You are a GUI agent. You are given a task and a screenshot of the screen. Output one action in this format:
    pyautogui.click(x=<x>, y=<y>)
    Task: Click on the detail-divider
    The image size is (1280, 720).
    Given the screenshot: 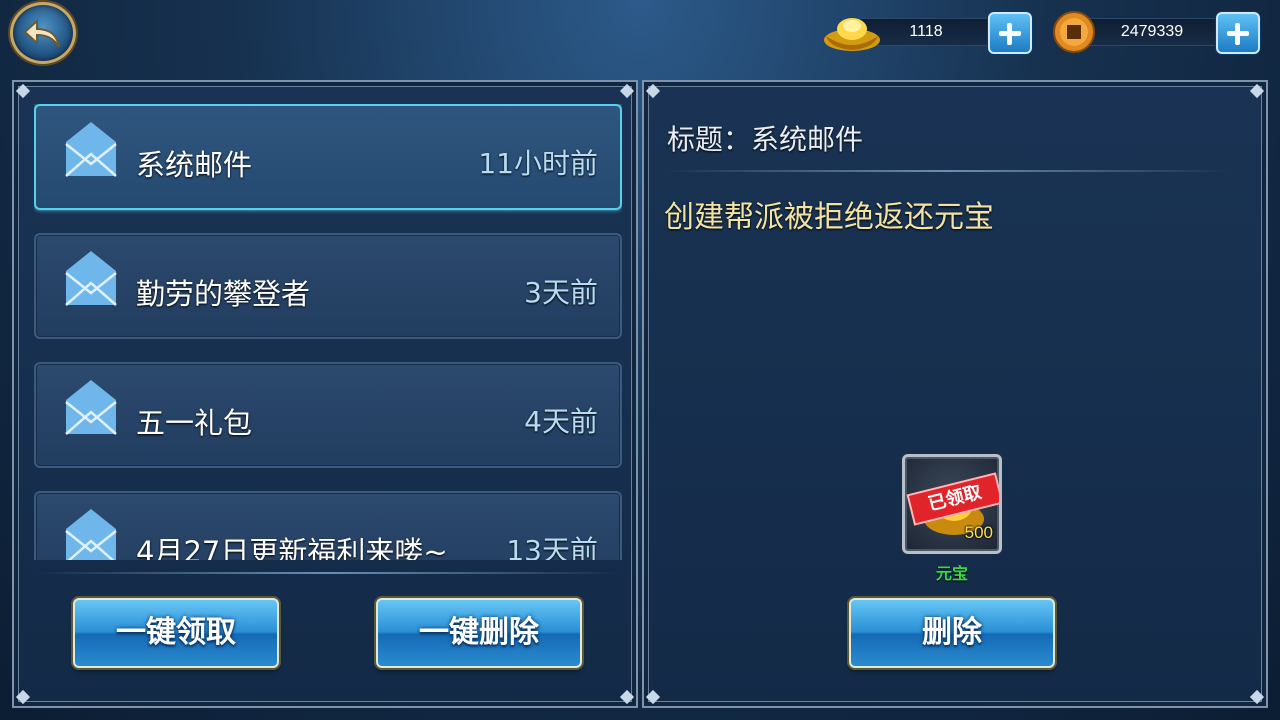 What is the action you would take?
    pyautogui.click(x=947, y=171)
    